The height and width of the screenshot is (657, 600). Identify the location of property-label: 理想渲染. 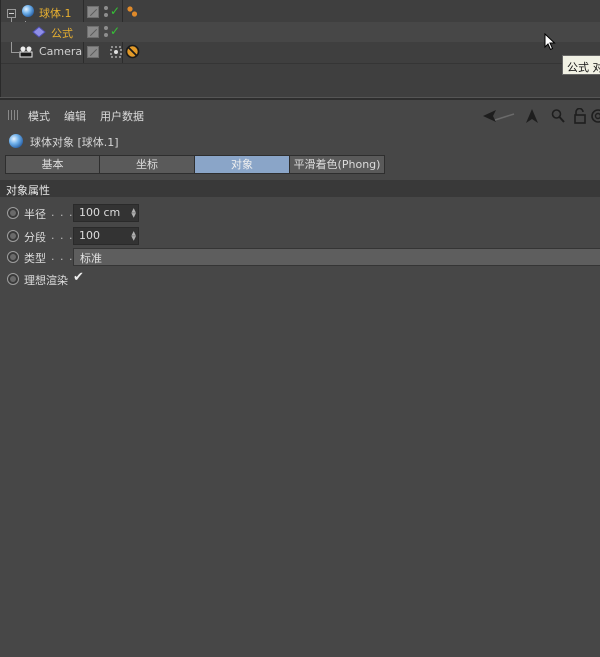
(46, 280).